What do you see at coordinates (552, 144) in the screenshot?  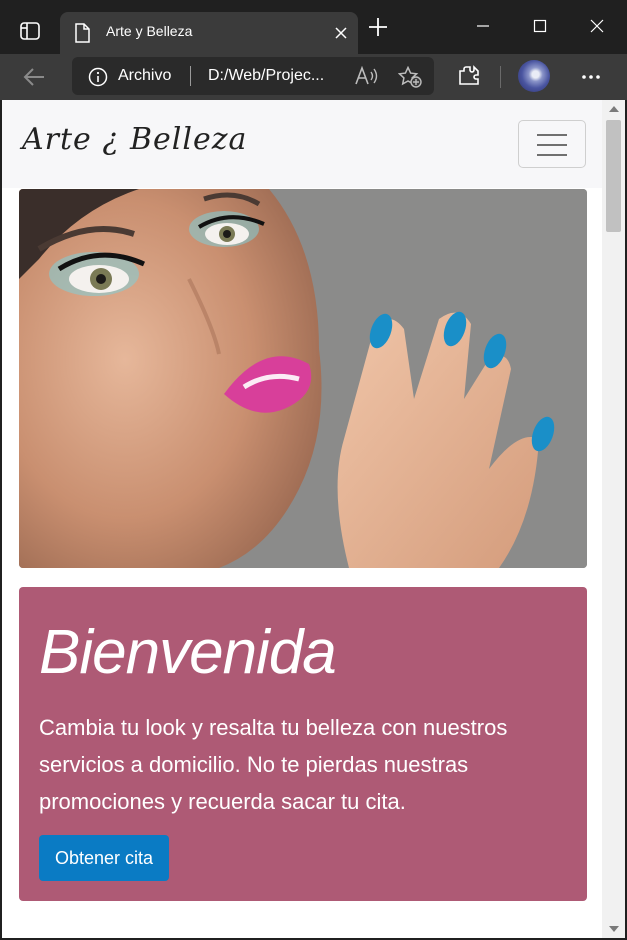 I see `hamburger-icon` at bounding box center [552, 144].